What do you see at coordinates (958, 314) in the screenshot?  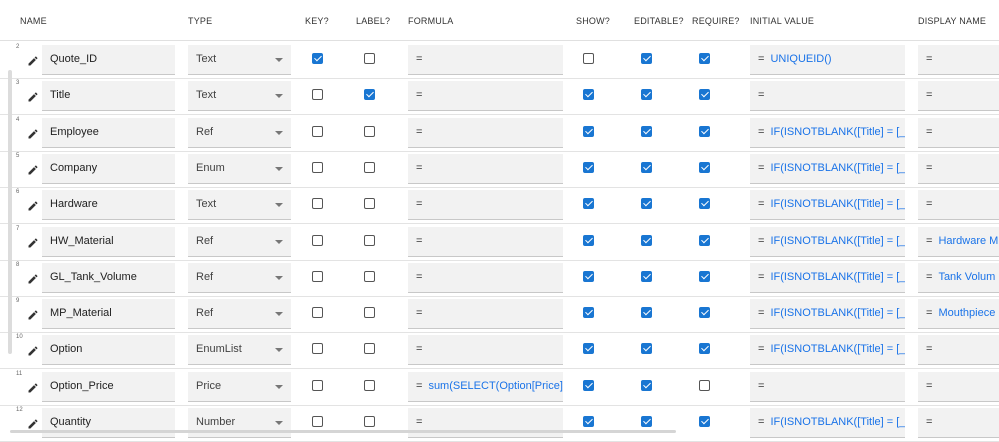 I see `display-name-input: = Mouthpiece` at bounding box center [958, 314].